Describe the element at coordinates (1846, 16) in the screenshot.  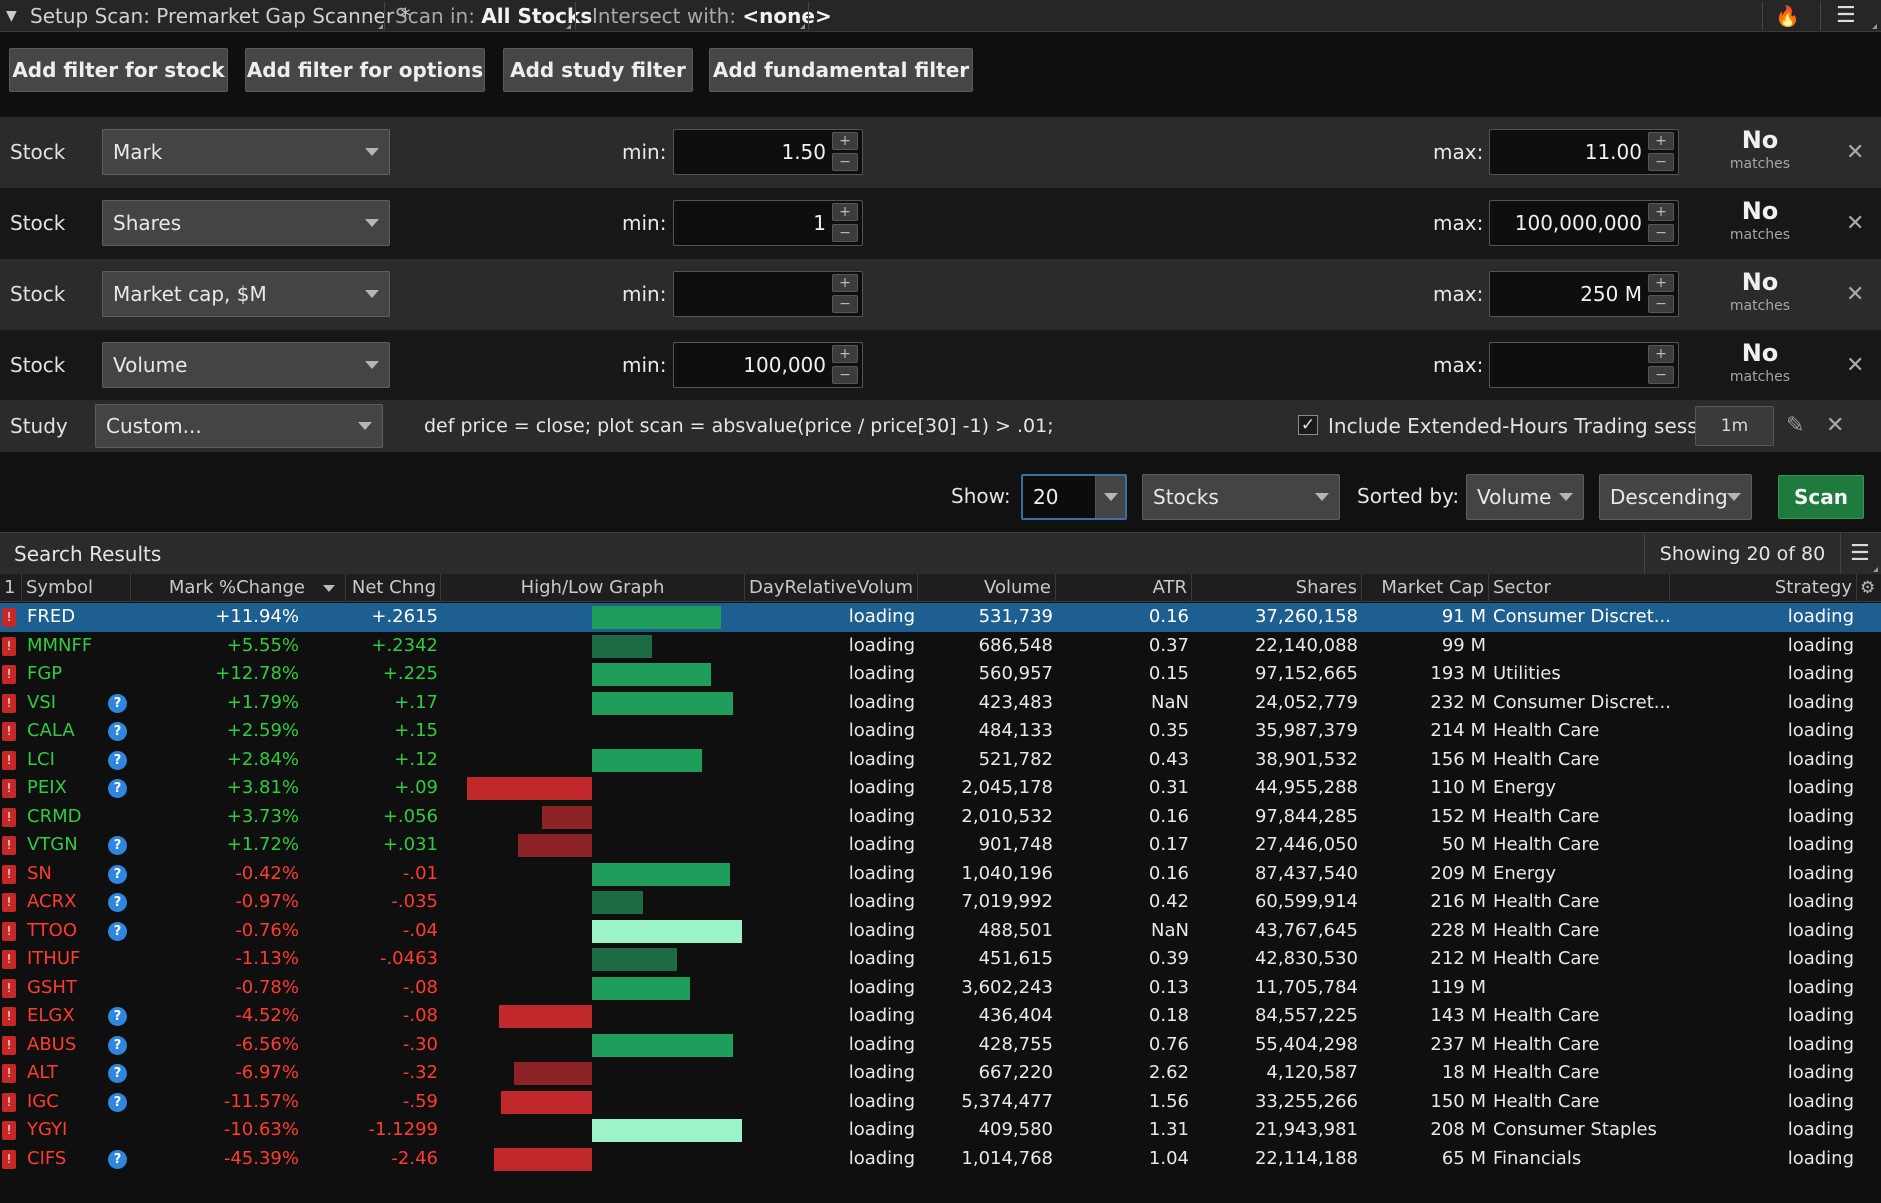
I see `list-menu-icon: ☰` at that location.